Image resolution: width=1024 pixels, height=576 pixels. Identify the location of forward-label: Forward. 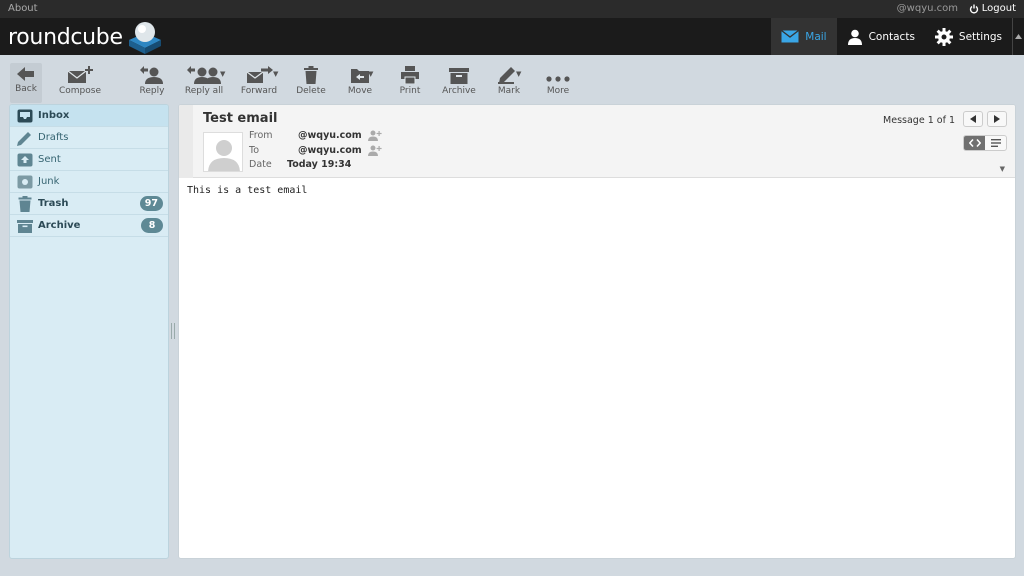
(259, 91).